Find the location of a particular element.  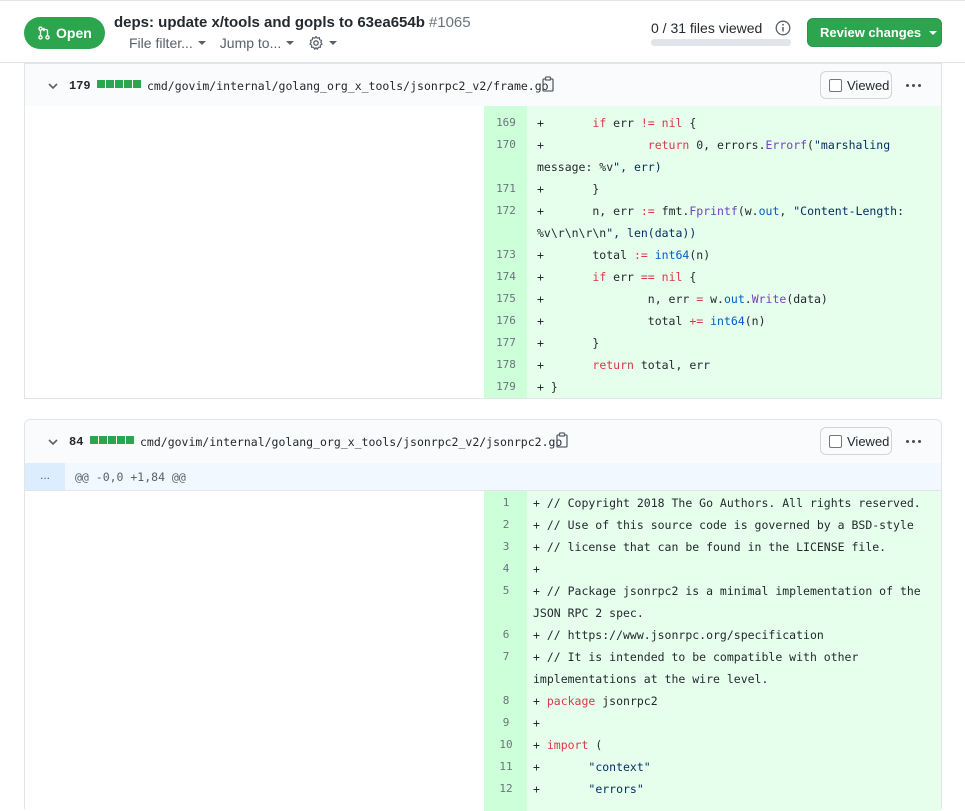

line-number: 1 is located at coordinates (506, 502).